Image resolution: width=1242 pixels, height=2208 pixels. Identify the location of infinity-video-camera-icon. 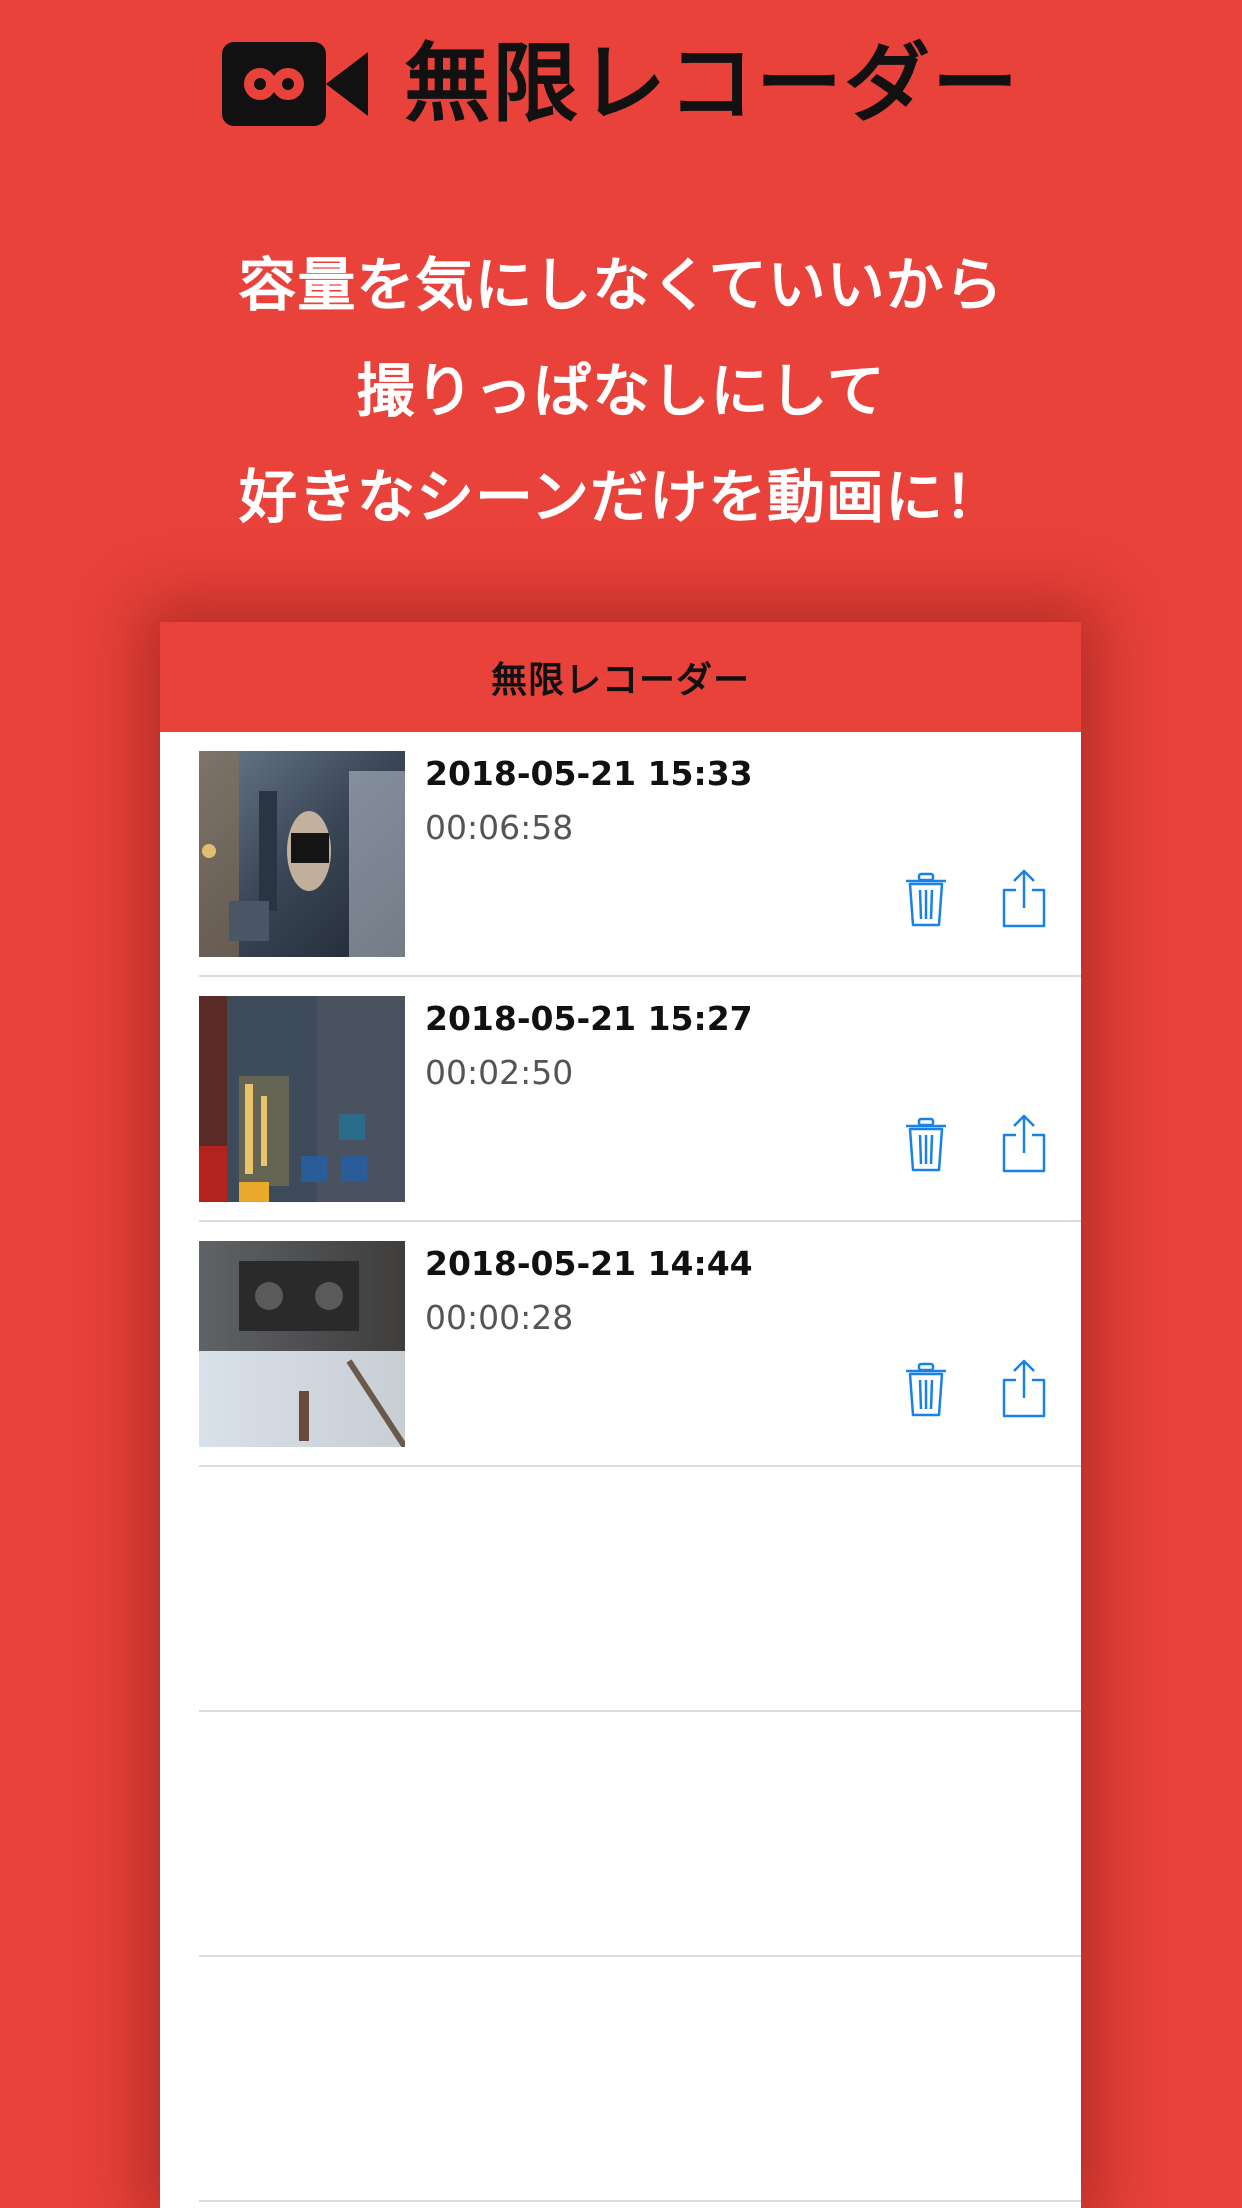
(295, 84).